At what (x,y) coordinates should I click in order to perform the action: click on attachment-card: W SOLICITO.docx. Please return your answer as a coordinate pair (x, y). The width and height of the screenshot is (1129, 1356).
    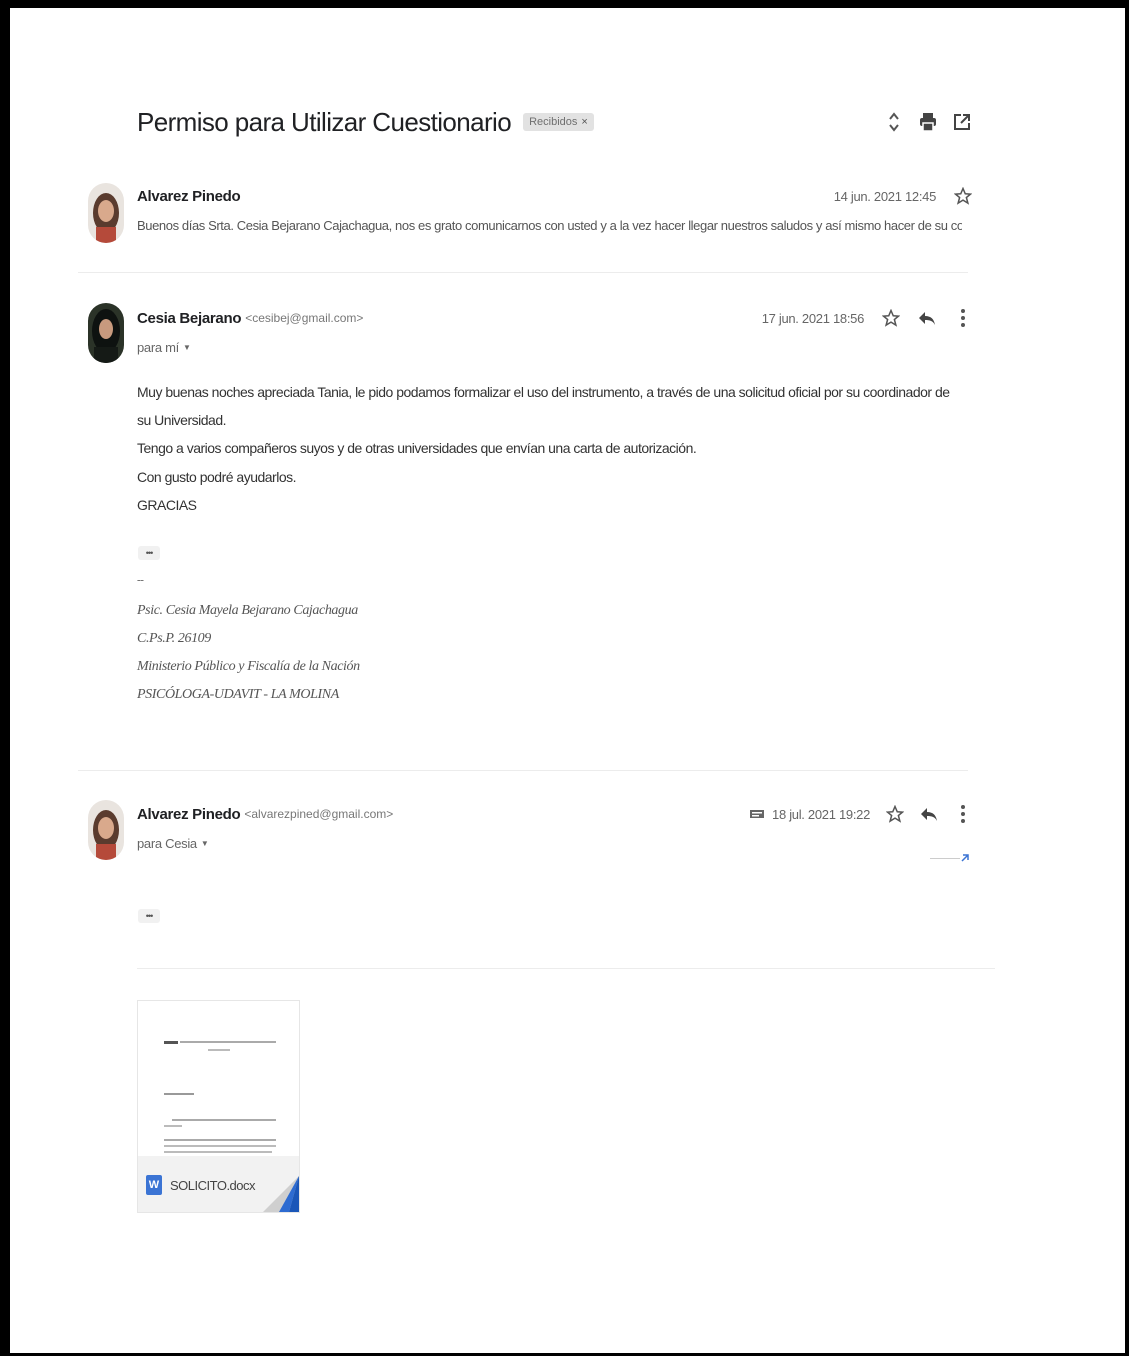
    Looking at the image, I should click on (218, 1106).